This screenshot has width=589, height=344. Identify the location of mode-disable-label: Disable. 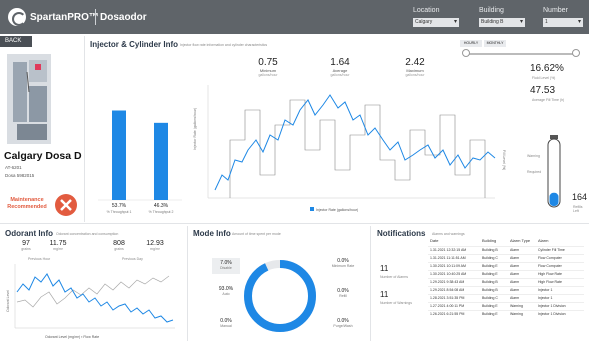
(226, 268).